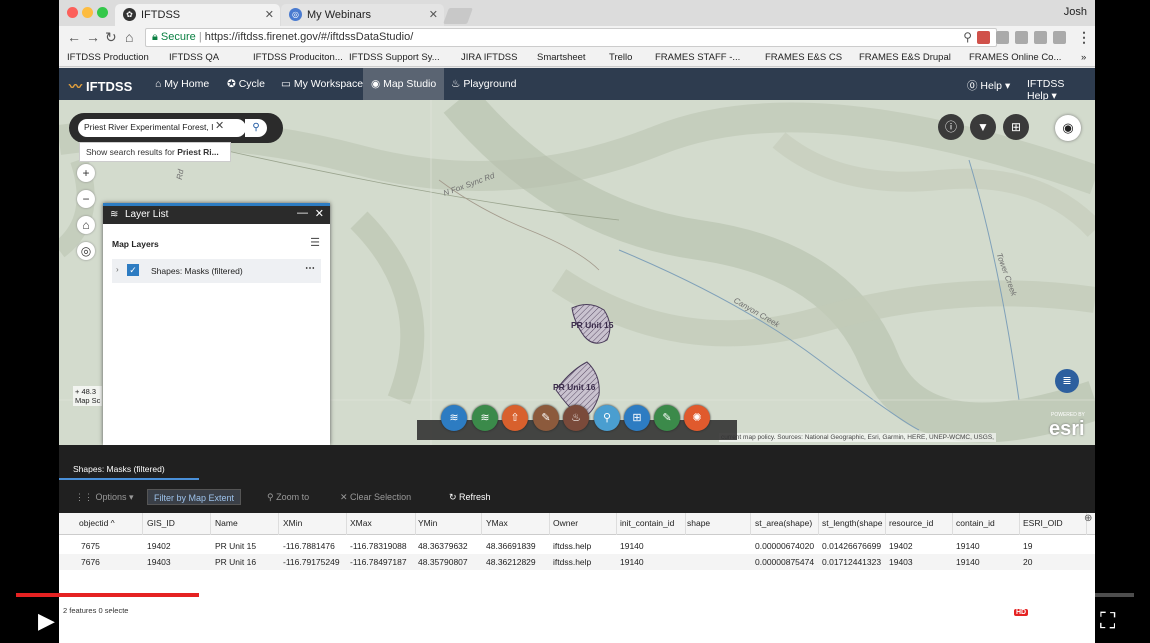  What do you see at coordinates (111, 524) in the screenshot?
I see `column-header: objectid ^` at bounding box center [111, 524].